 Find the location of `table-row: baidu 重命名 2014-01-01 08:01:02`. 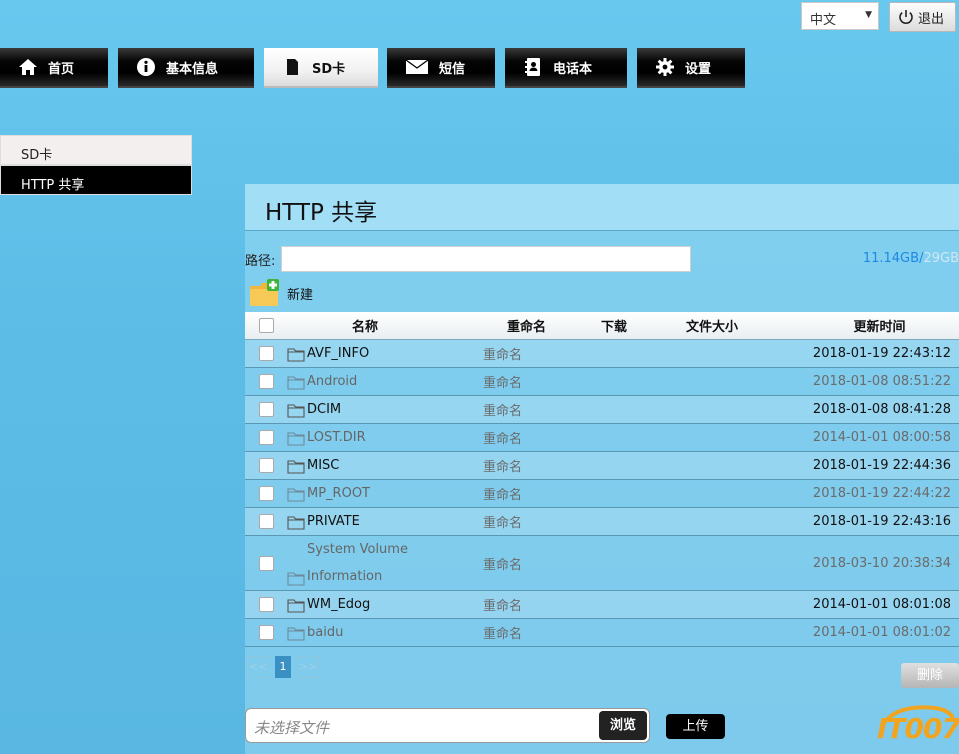

table-row: baidu 重命名 2014-01-01 08:01:02 is located at coordinates (602, 633).